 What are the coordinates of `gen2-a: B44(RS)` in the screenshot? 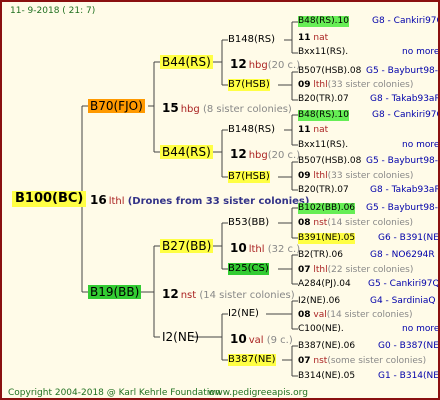 It's located at (186, 62).